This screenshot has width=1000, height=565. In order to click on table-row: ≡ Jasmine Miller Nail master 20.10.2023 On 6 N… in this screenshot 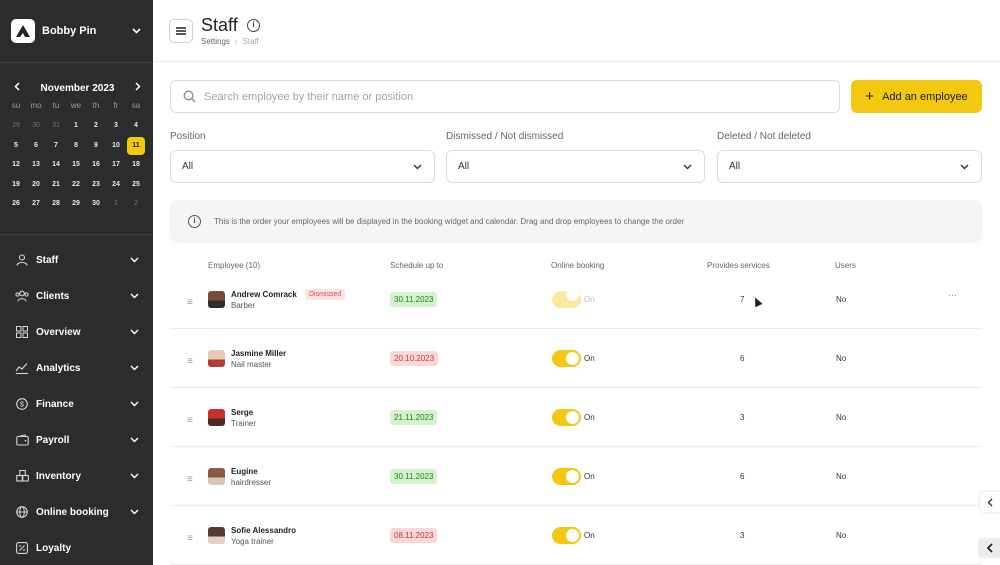, I will do `click(576, 358)`.